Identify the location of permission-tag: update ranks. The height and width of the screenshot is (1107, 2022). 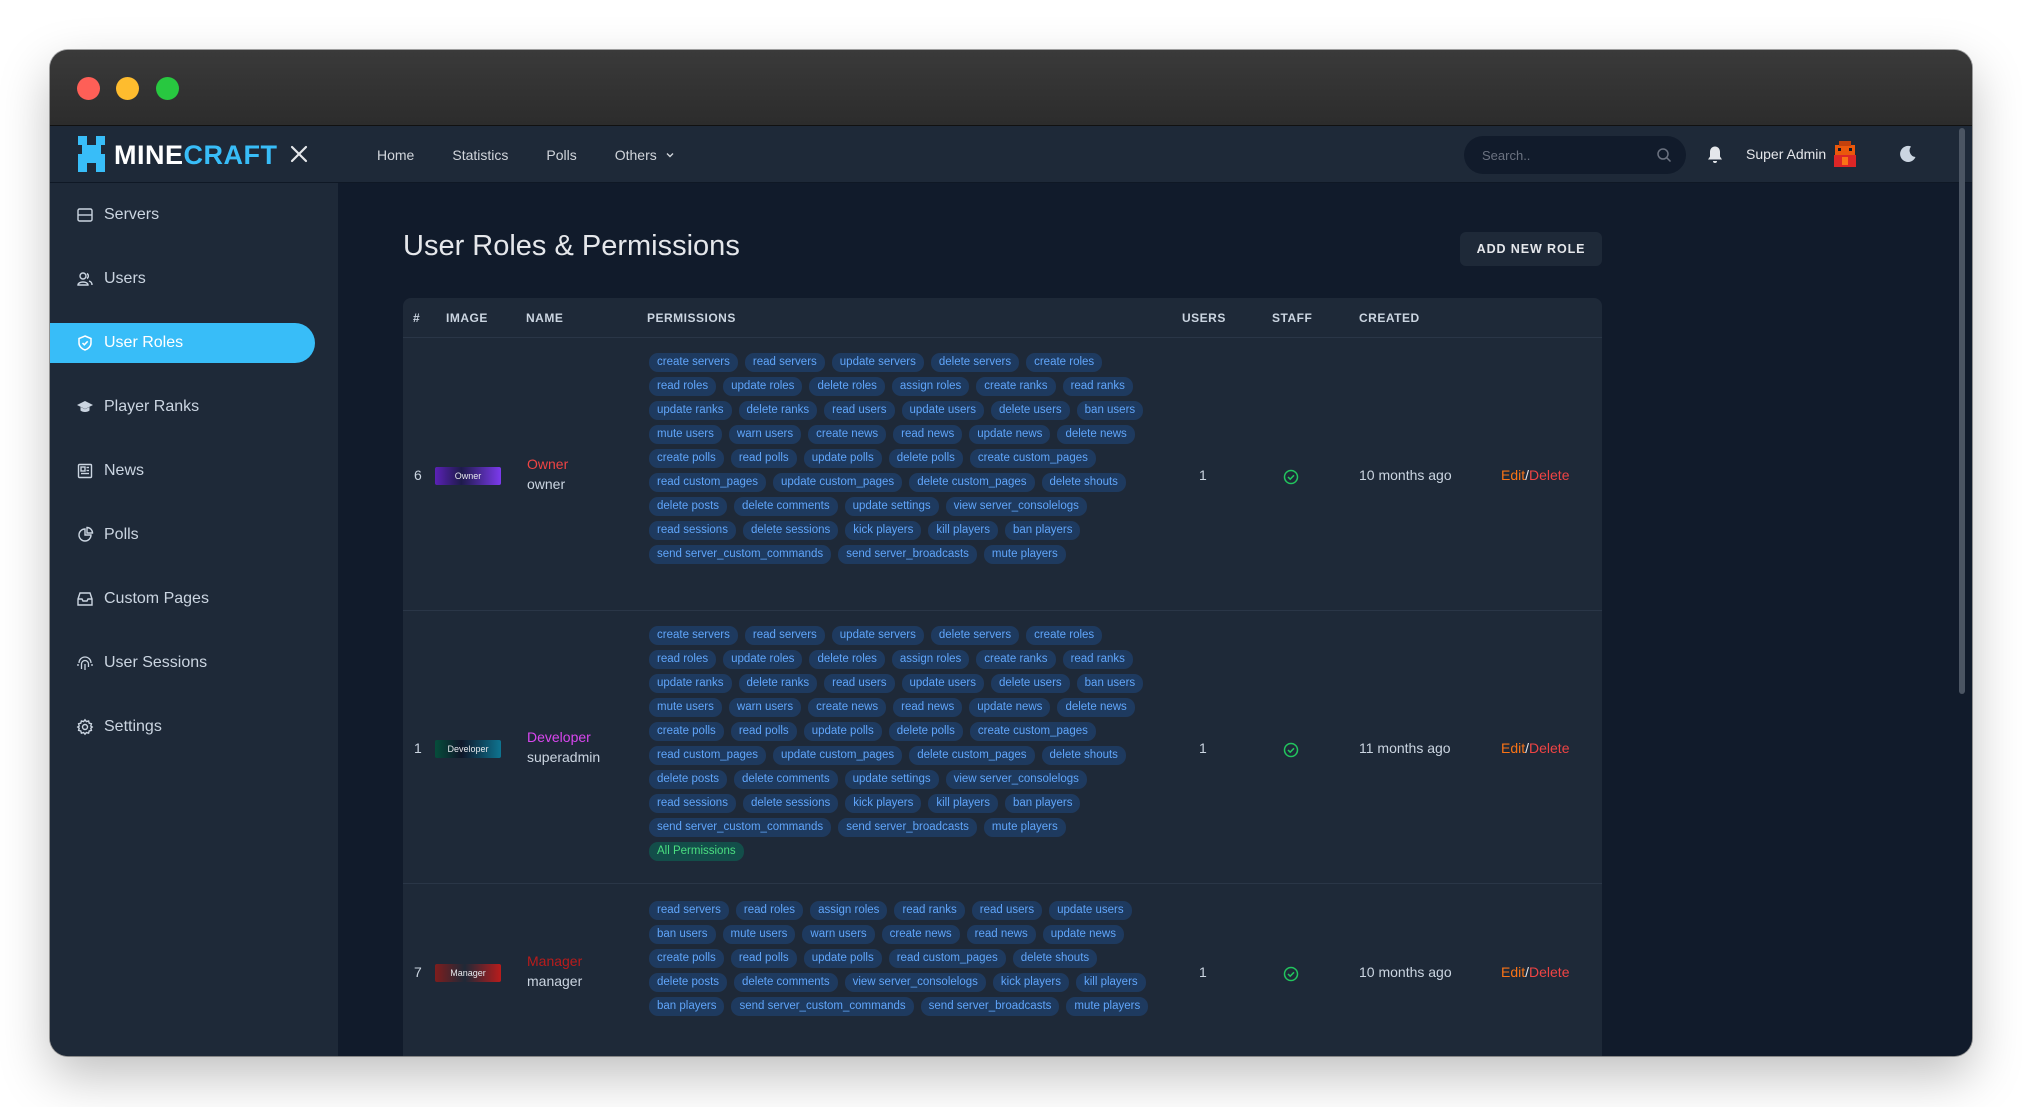
(690, 410).